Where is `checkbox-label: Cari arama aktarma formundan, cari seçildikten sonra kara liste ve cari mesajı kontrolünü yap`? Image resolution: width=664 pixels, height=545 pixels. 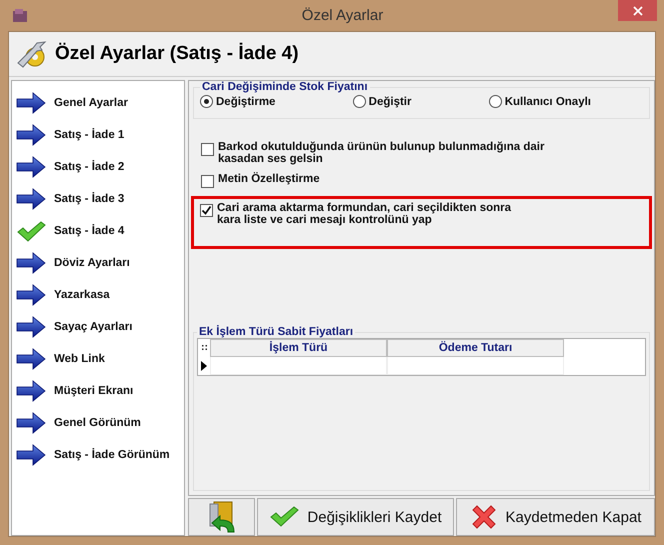 checkbox-label: Cari arama aktarma formundan, cari seçildikten sonra kara liste ve cari mesajı kontrolünü yap is located at coordinates (364, 214).